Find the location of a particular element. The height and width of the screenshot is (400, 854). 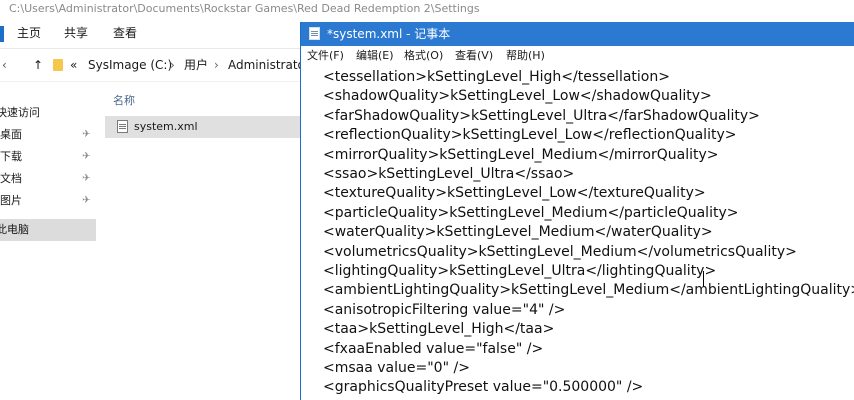

back-icon: ‹ is located at coordinates (4, 65).